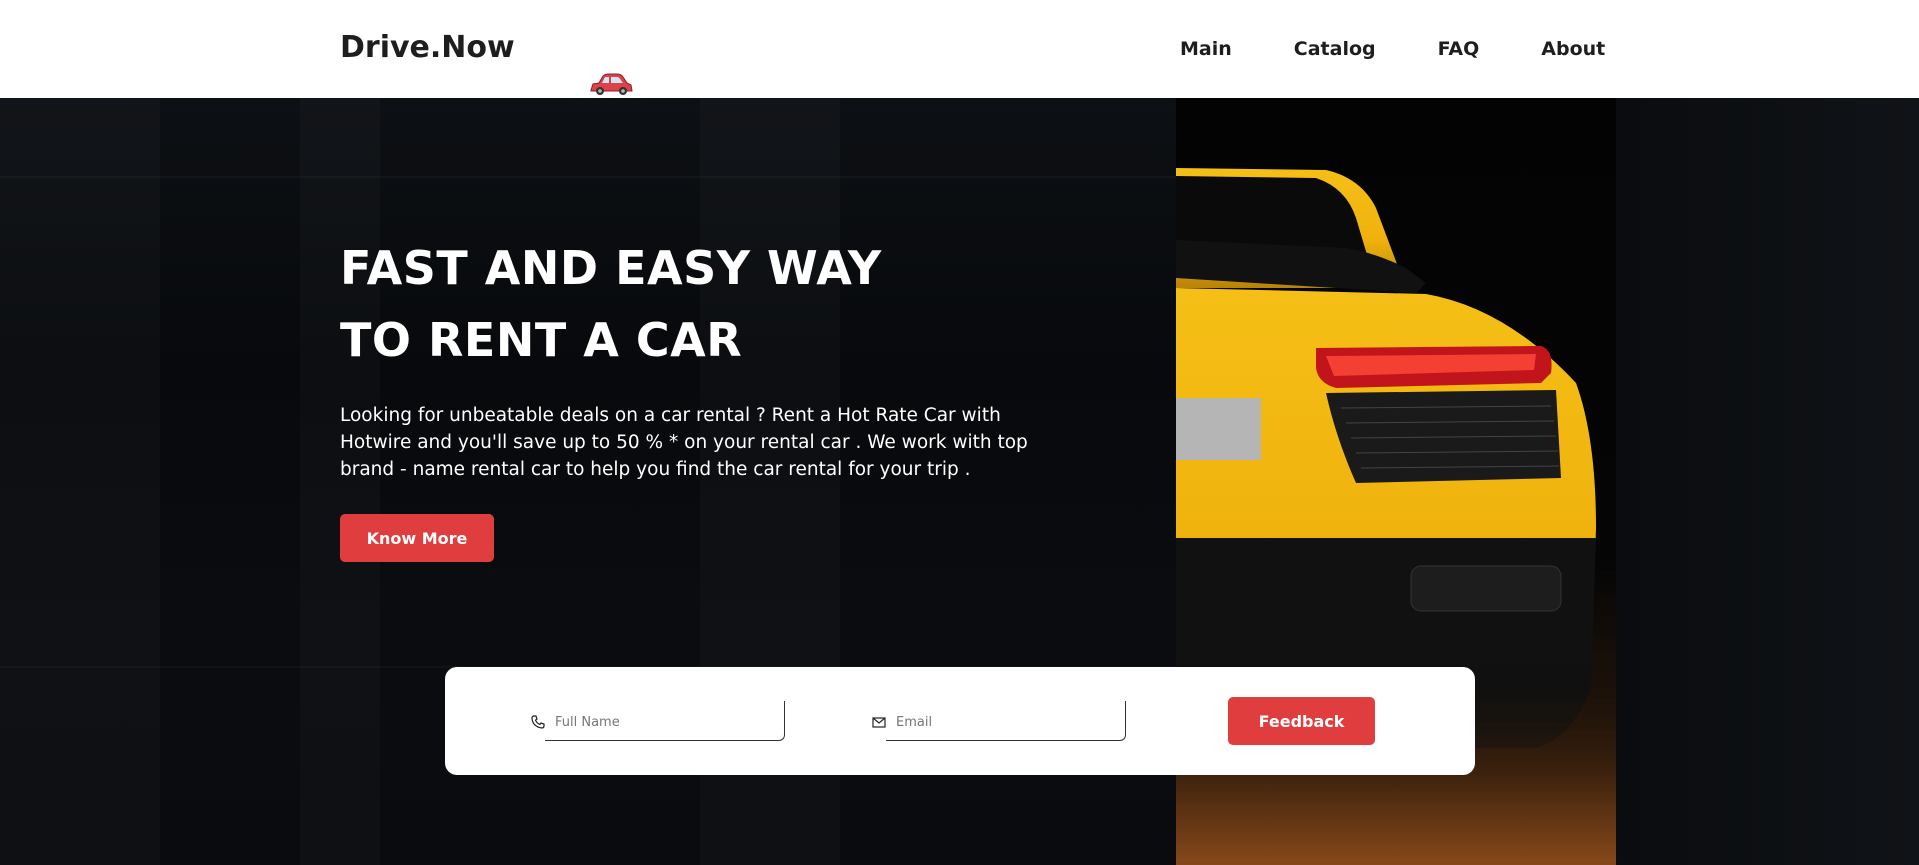 The height and width of the screenshot is (865, 1919). Describe the element at coordinates (1301, 721) in the screenshot. I see `feedback-button: Feedback` at that location.